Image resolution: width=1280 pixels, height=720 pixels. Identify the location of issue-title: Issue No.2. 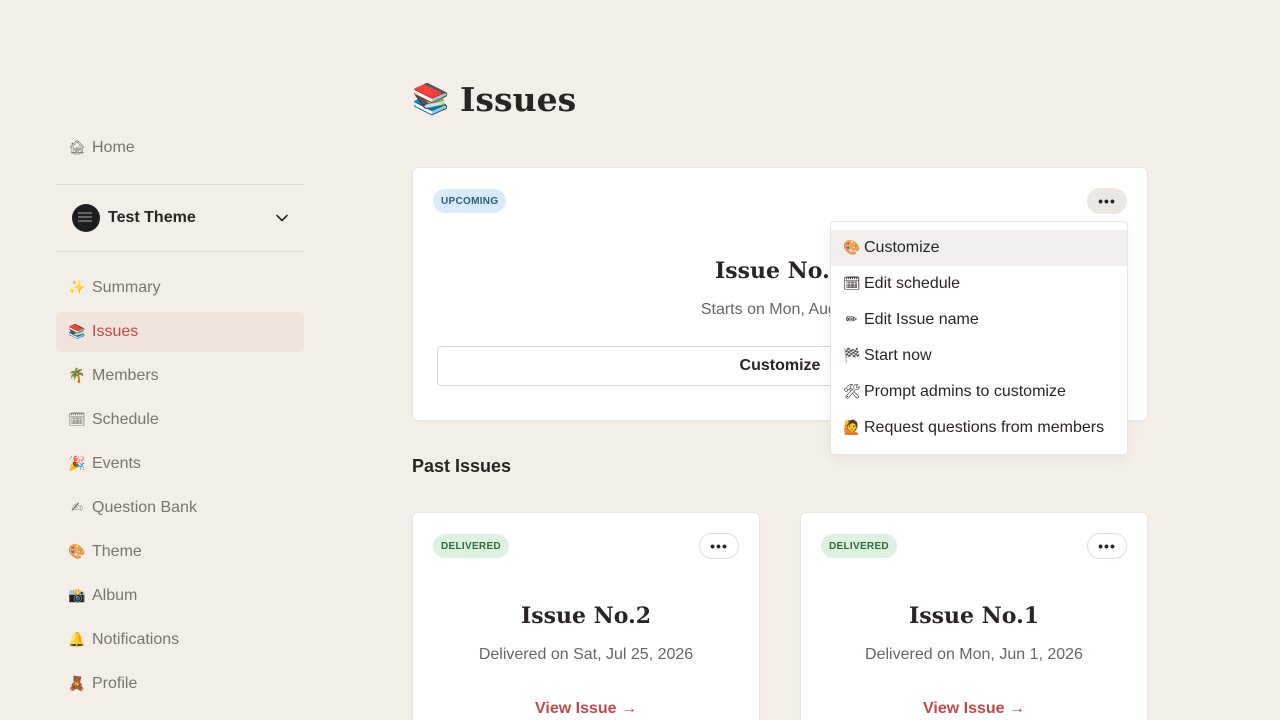
(586, 616).